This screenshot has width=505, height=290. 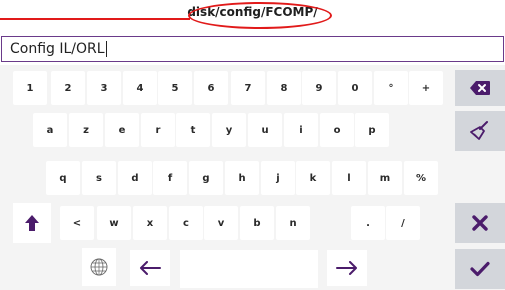 I want to click on broom-clear-icon, so click(x=479, y=130).